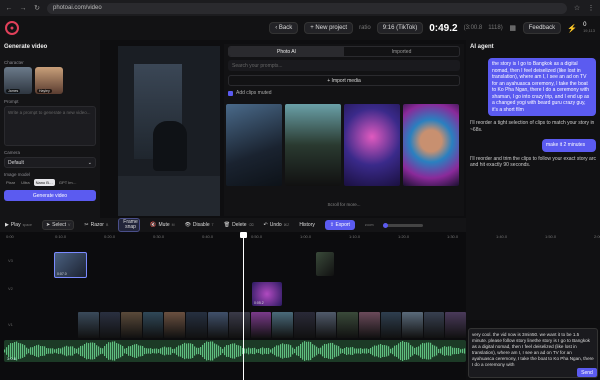 The height and width of the screenshot is (380, 600). I want to click on video-preview, so click(169, 131).